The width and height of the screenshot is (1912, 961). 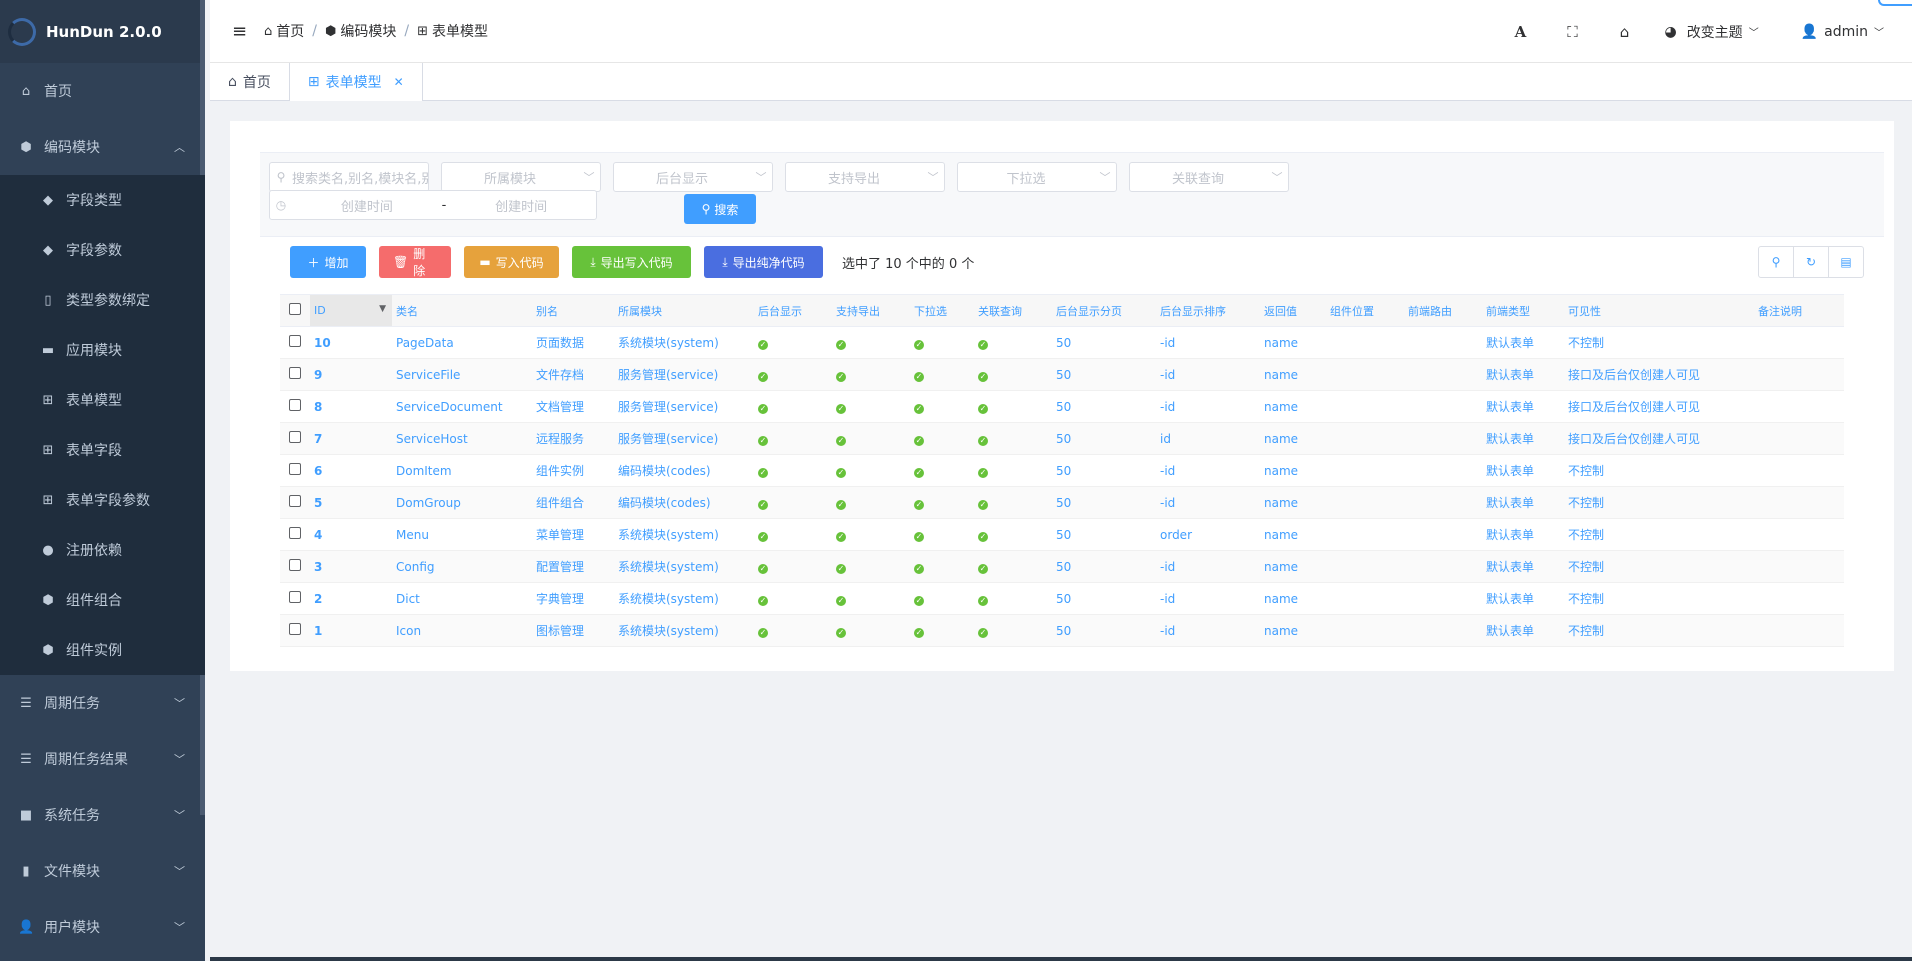 What do you see at coordinates (462, 310) in the screenshot?
I see `column-header: 类名` at bounding box center [462, 310].